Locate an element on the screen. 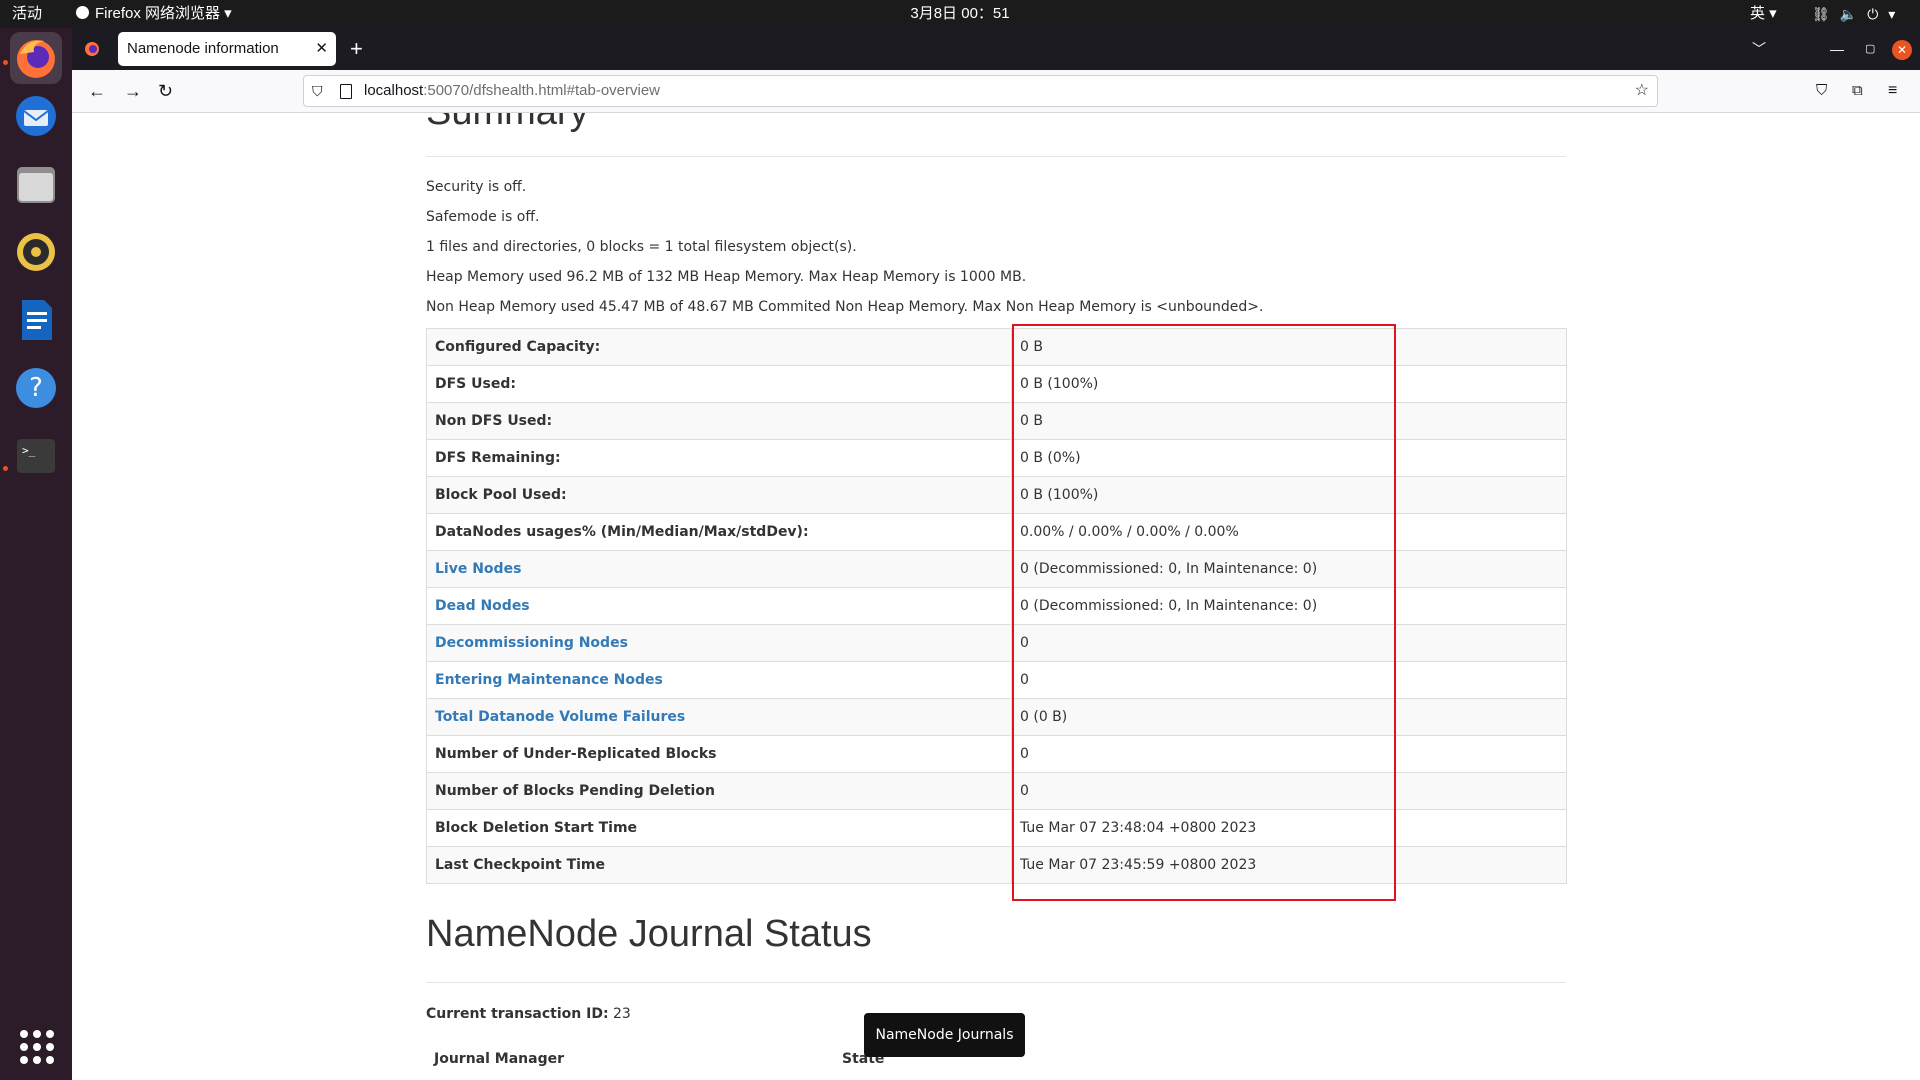  summary-row-value: 0.00% / 0.00% / 0.00% / 0.00% is located at coordinates (1289, 532).